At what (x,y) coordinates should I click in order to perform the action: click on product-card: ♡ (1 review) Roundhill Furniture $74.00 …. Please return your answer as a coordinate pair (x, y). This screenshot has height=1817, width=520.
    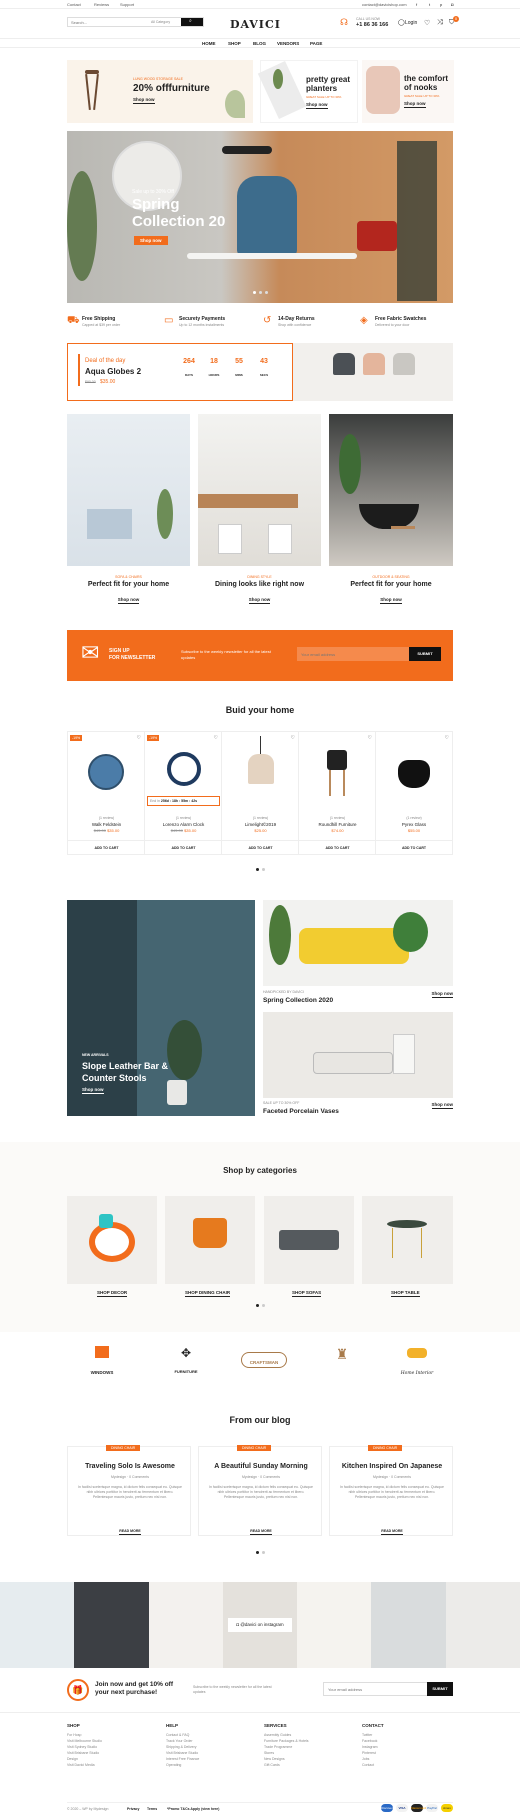
    Looking at the image, I should click on (337, 793).